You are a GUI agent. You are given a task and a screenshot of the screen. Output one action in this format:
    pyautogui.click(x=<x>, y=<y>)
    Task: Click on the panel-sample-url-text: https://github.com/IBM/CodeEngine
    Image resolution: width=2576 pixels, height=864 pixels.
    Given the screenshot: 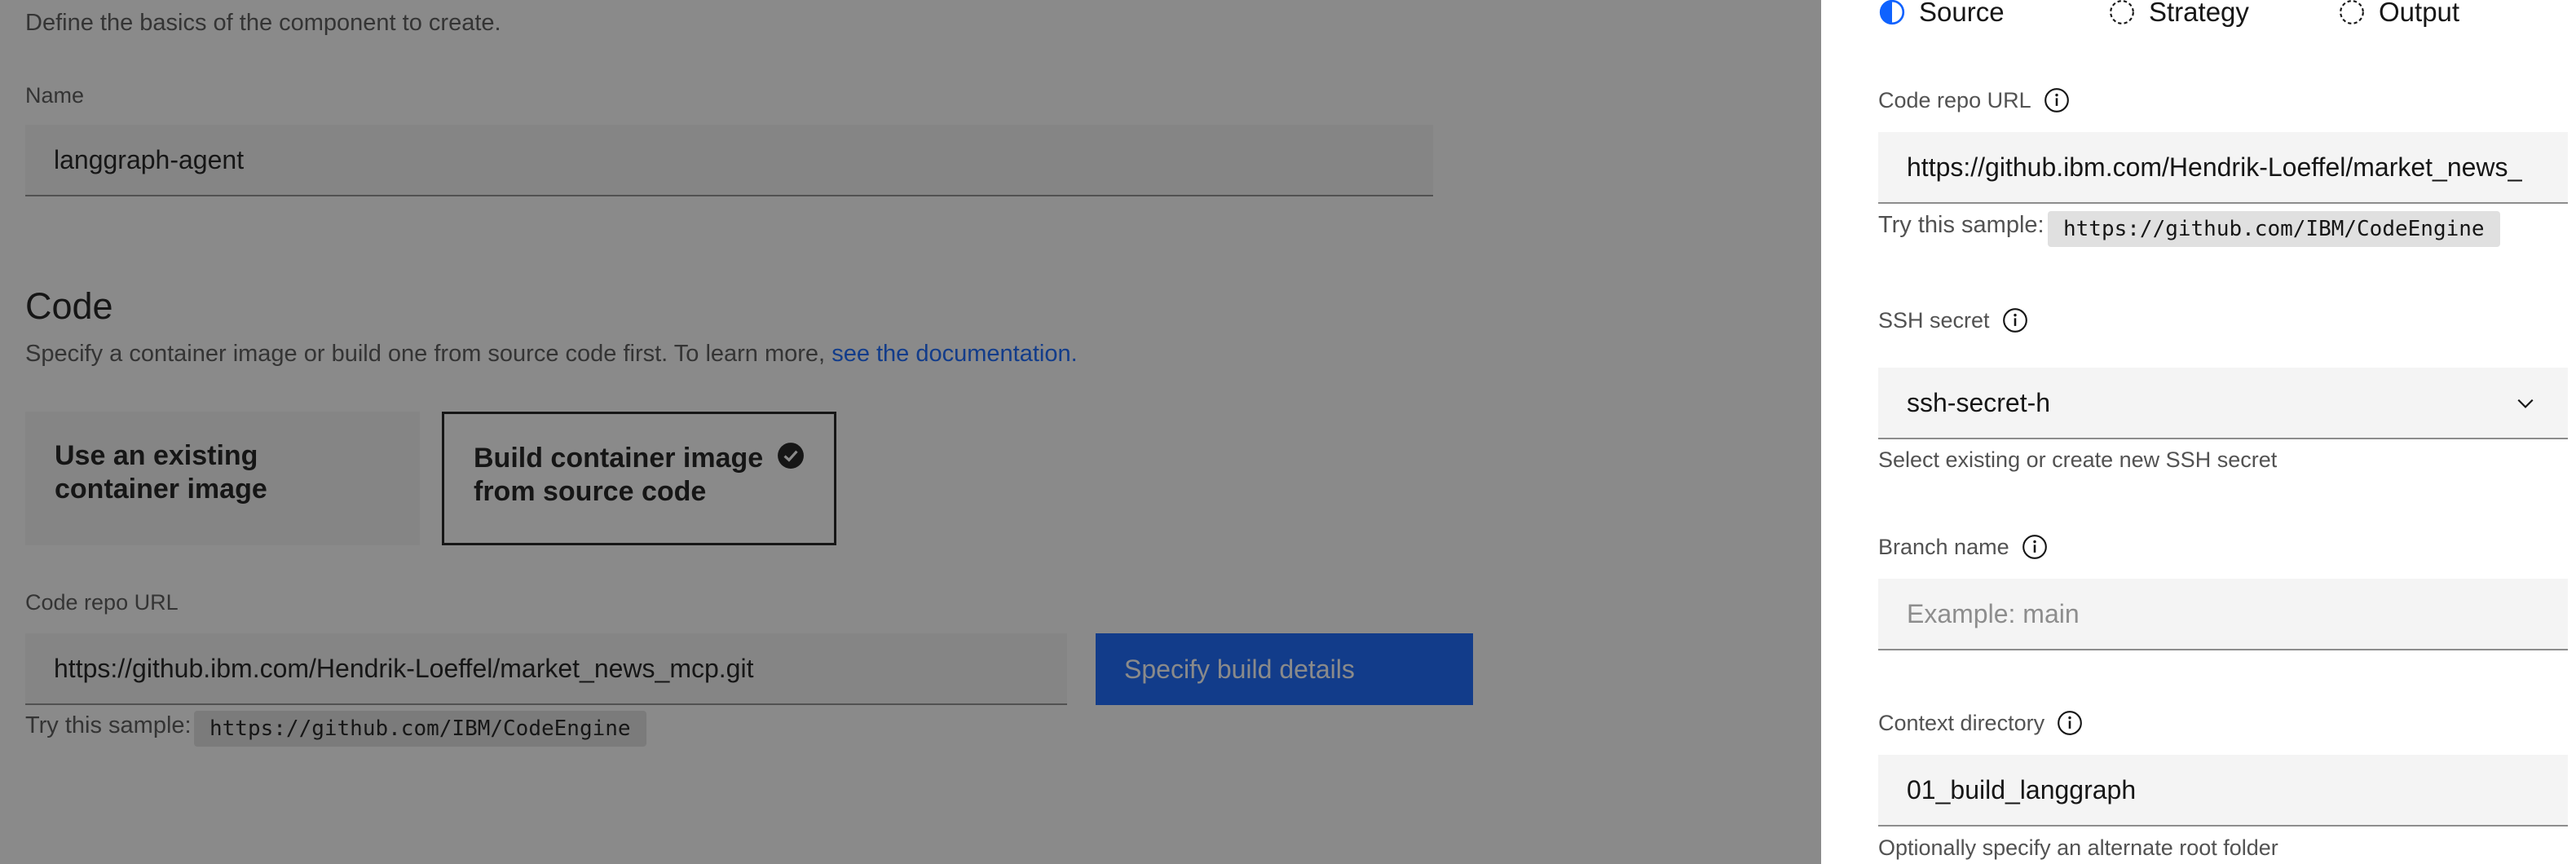 What is the action you would take?
    pyautogui.click(x=2274, y=229)
    